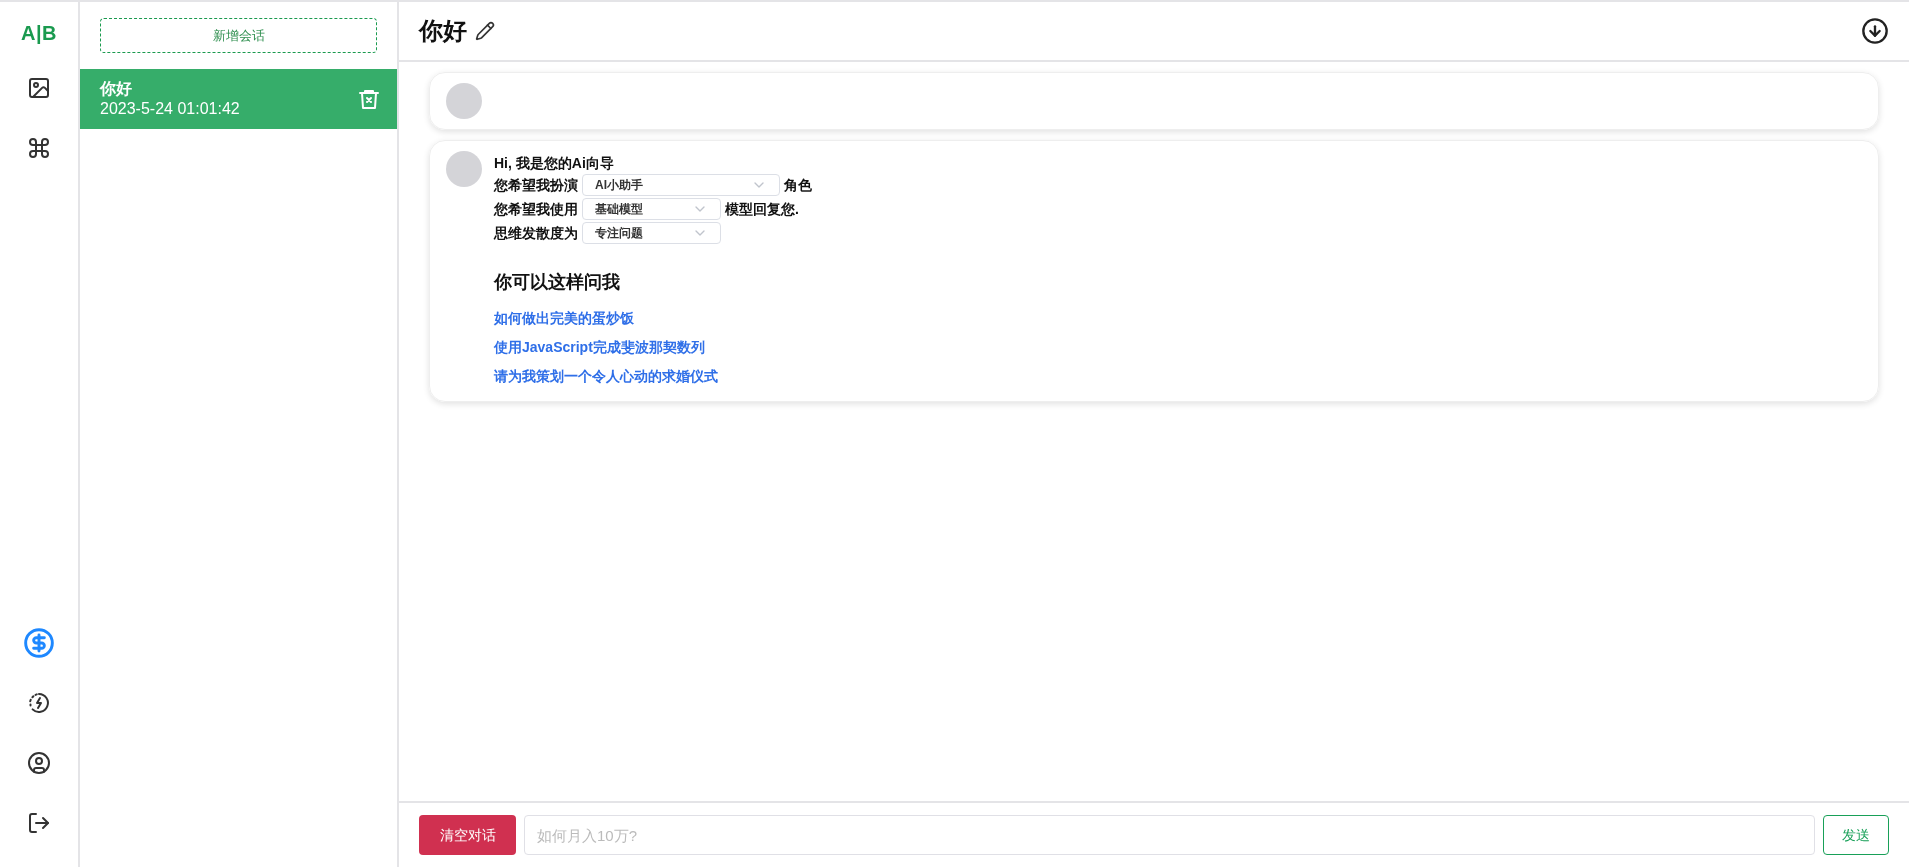 The width and height of the screenshot is (1909, 867). I want to click on setting-label: 您希望我扮演, so click(536, 185).